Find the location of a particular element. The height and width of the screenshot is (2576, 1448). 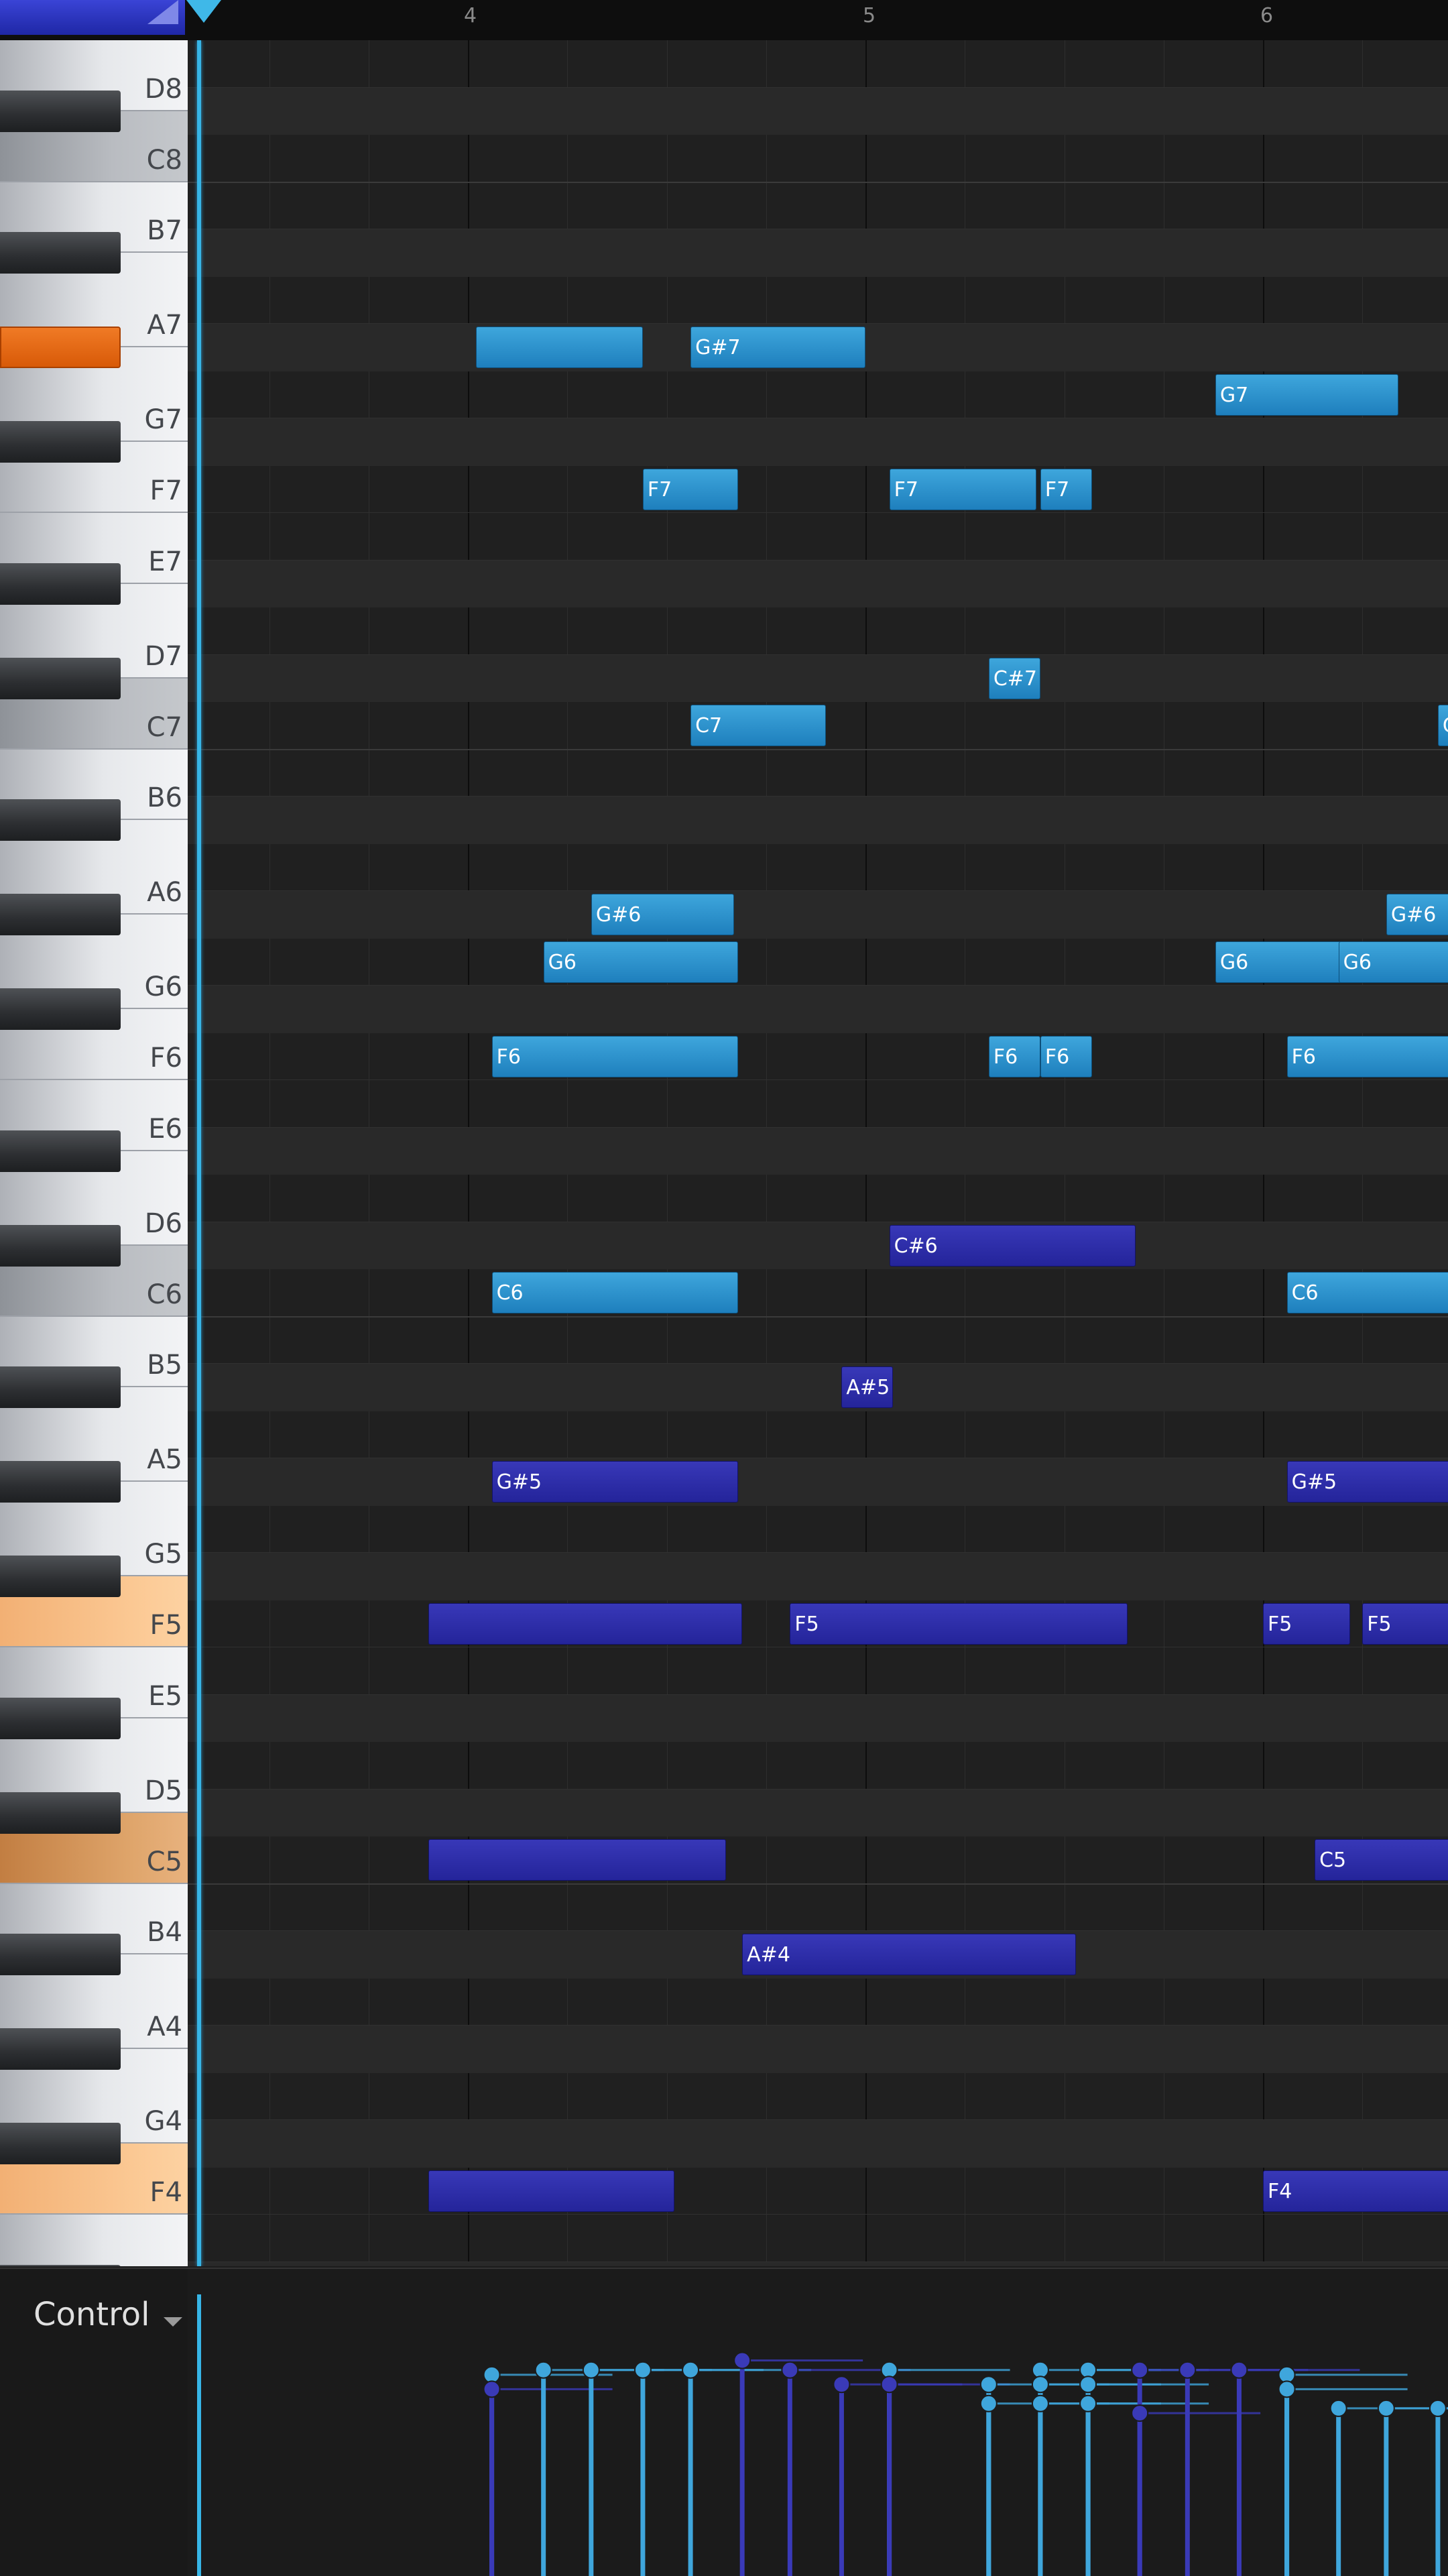

piano-key-asharp6 is located at coordinates (60, 820).